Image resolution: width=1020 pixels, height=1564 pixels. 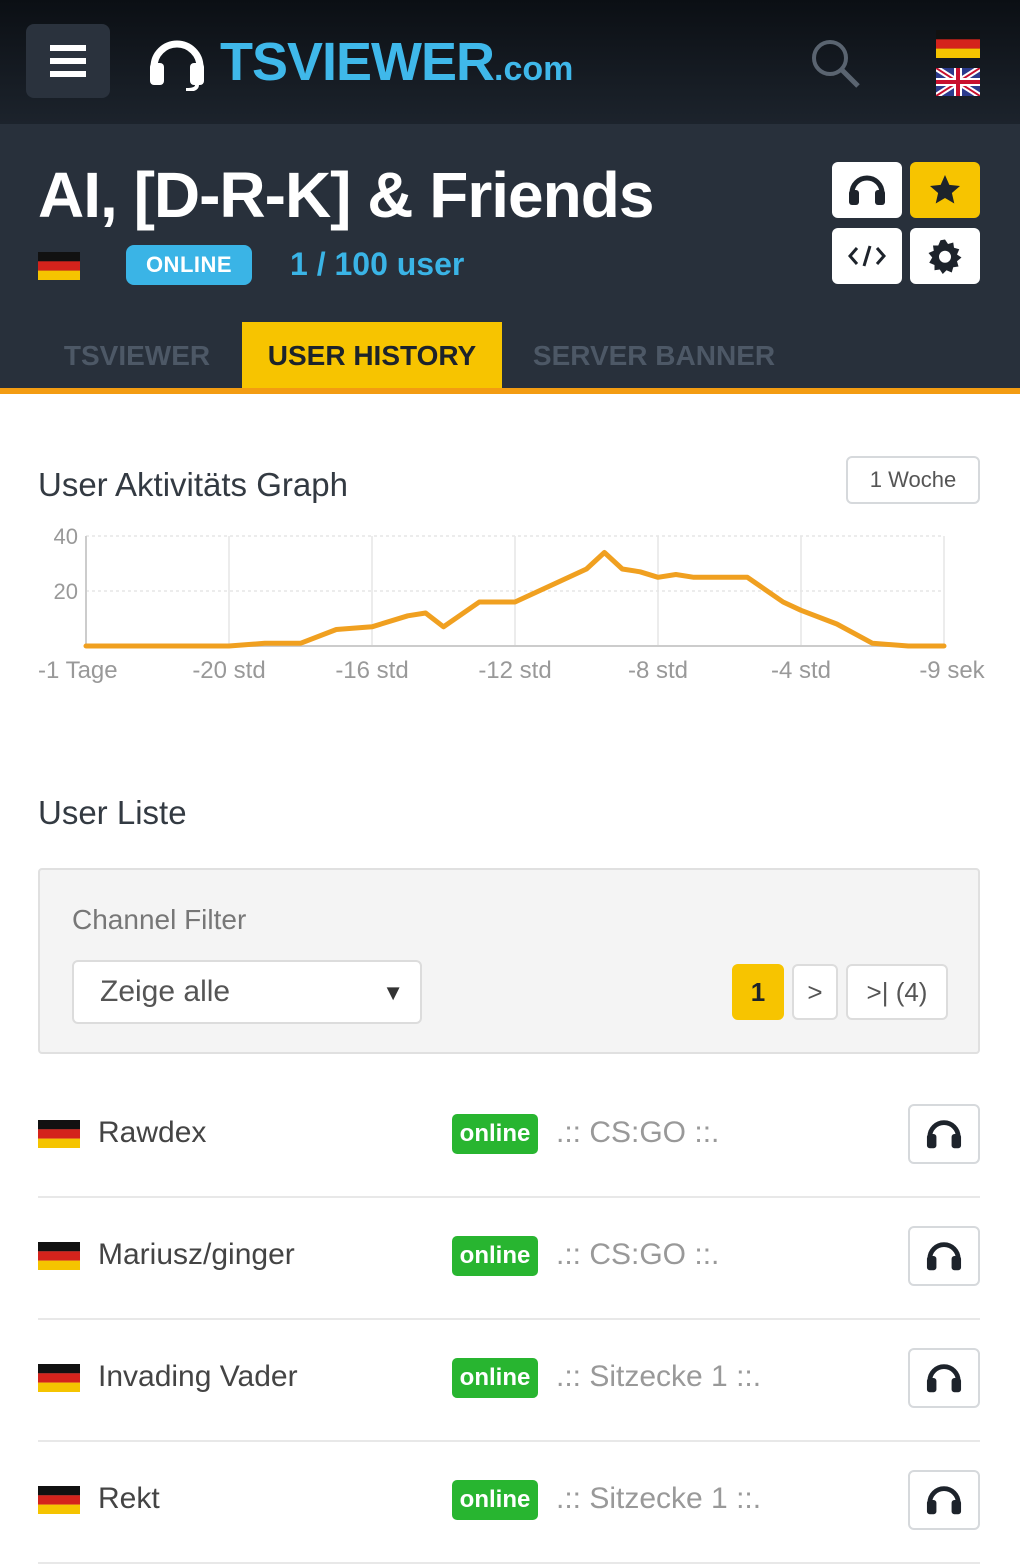 What do you see at coordinates (165, 991) in the screenshot?
I see `channel-filter-value: Zeige alle` at bounding box center [165, 991].